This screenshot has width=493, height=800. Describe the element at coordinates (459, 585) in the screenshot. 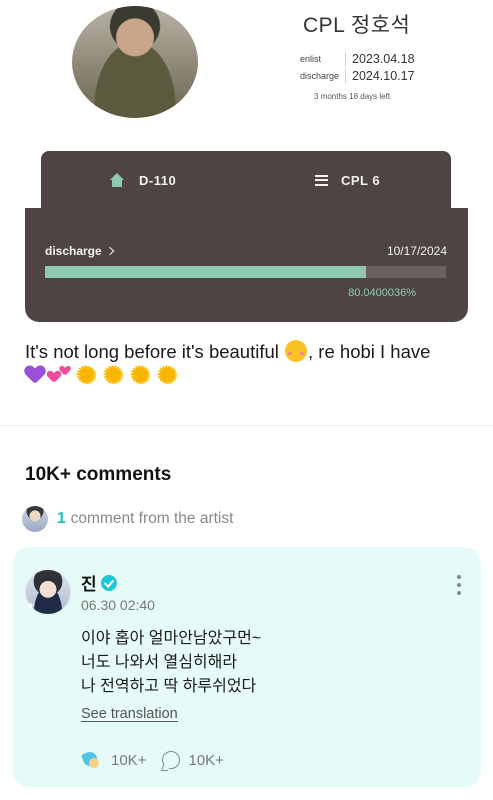

I see `more-options-icon` at that location.